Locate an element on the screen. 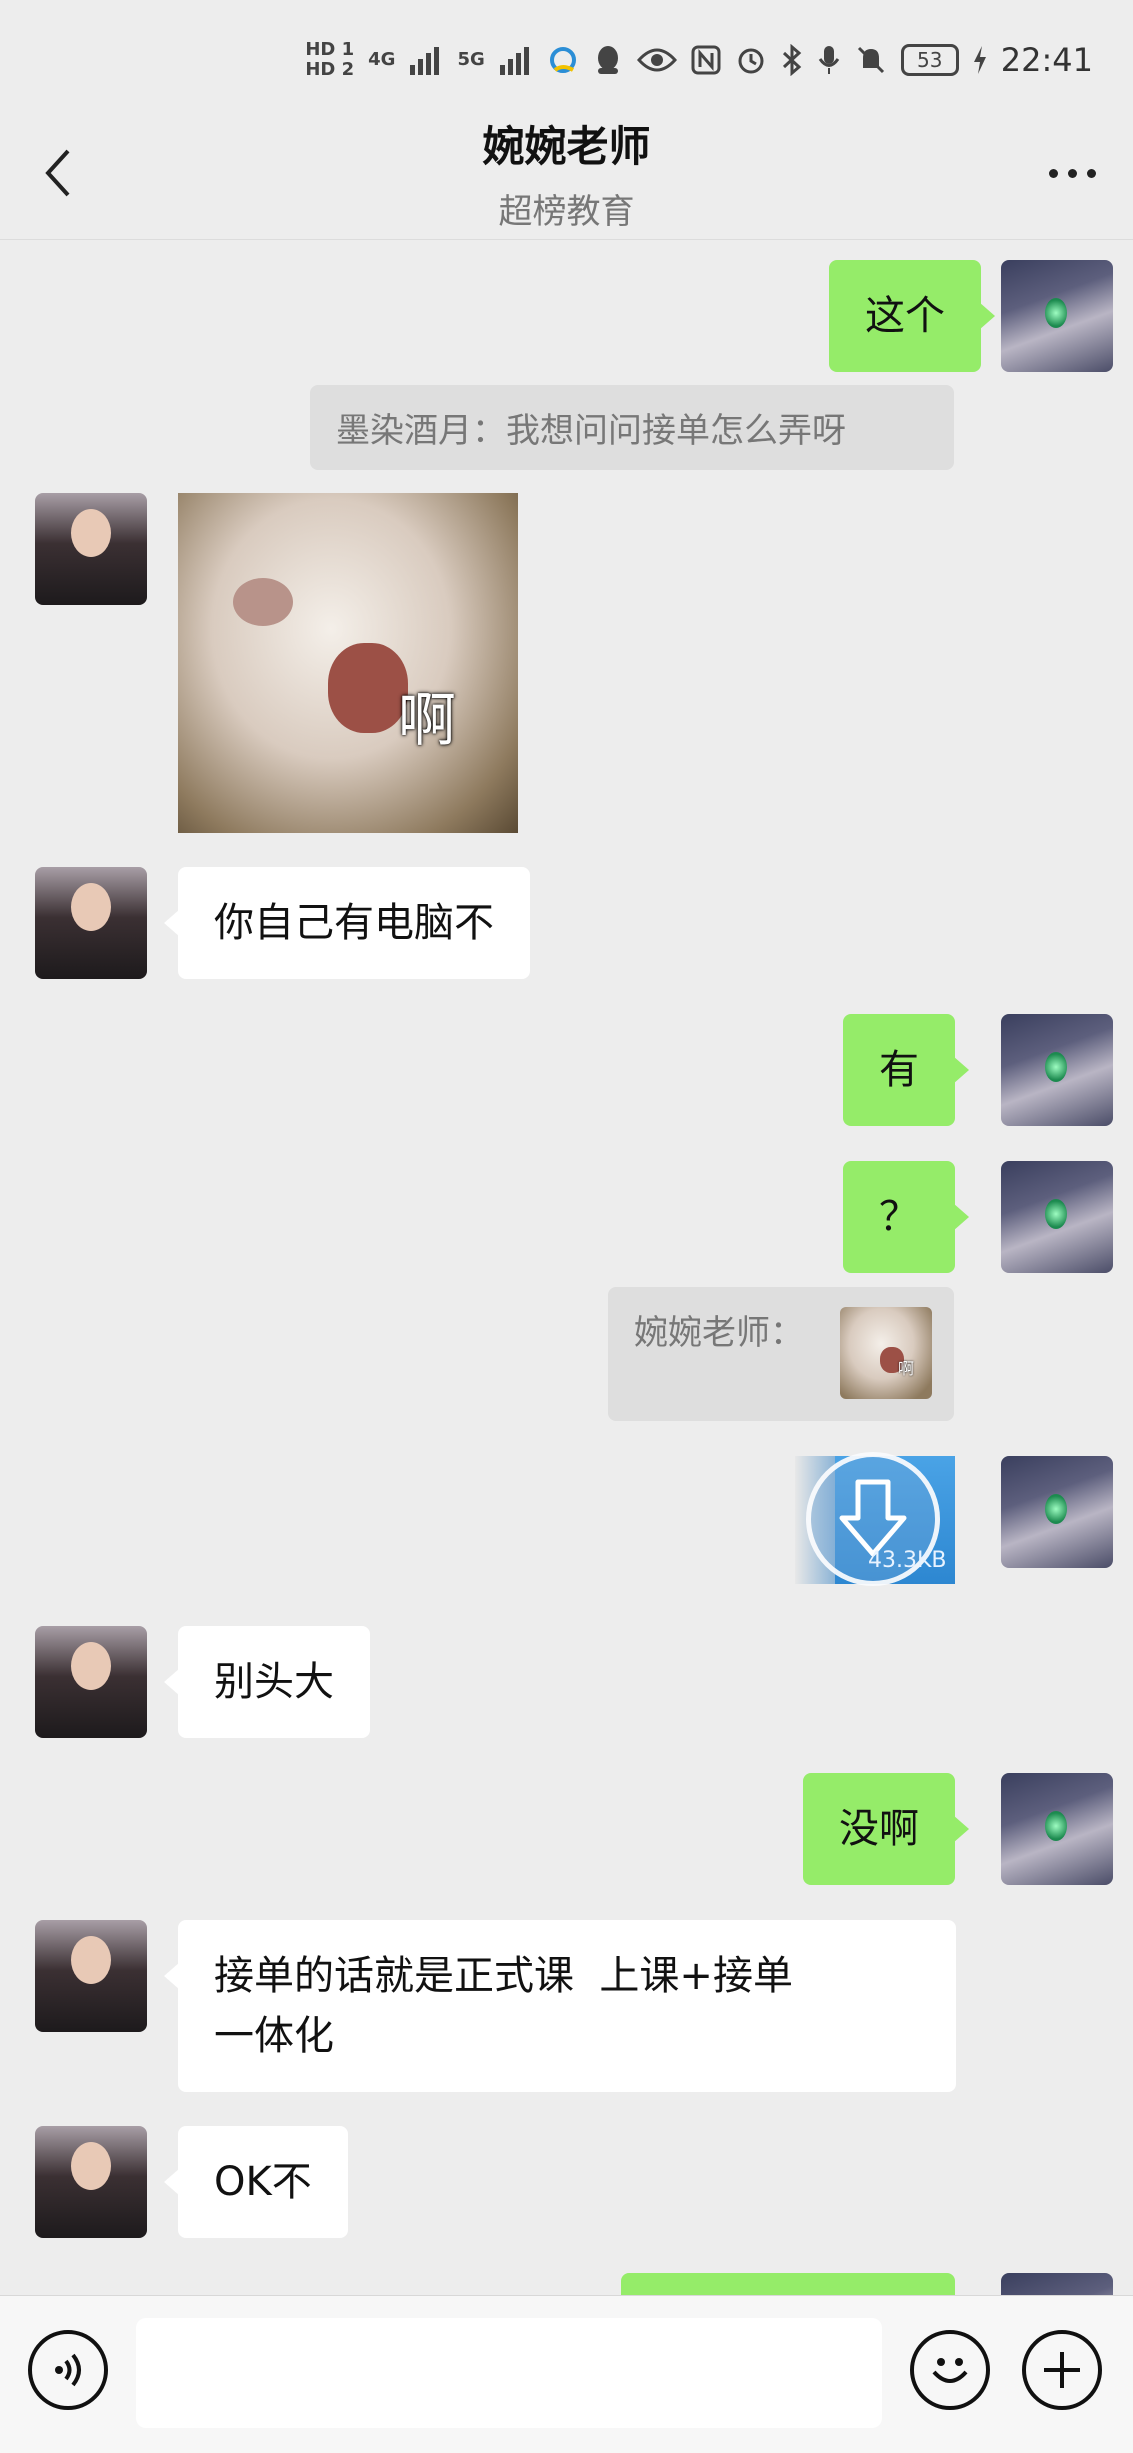 Image resolution: width=1133 pixels, height=2453 pixels. thumbnail-caption: 啊 is located at coordinates (906, 1368).